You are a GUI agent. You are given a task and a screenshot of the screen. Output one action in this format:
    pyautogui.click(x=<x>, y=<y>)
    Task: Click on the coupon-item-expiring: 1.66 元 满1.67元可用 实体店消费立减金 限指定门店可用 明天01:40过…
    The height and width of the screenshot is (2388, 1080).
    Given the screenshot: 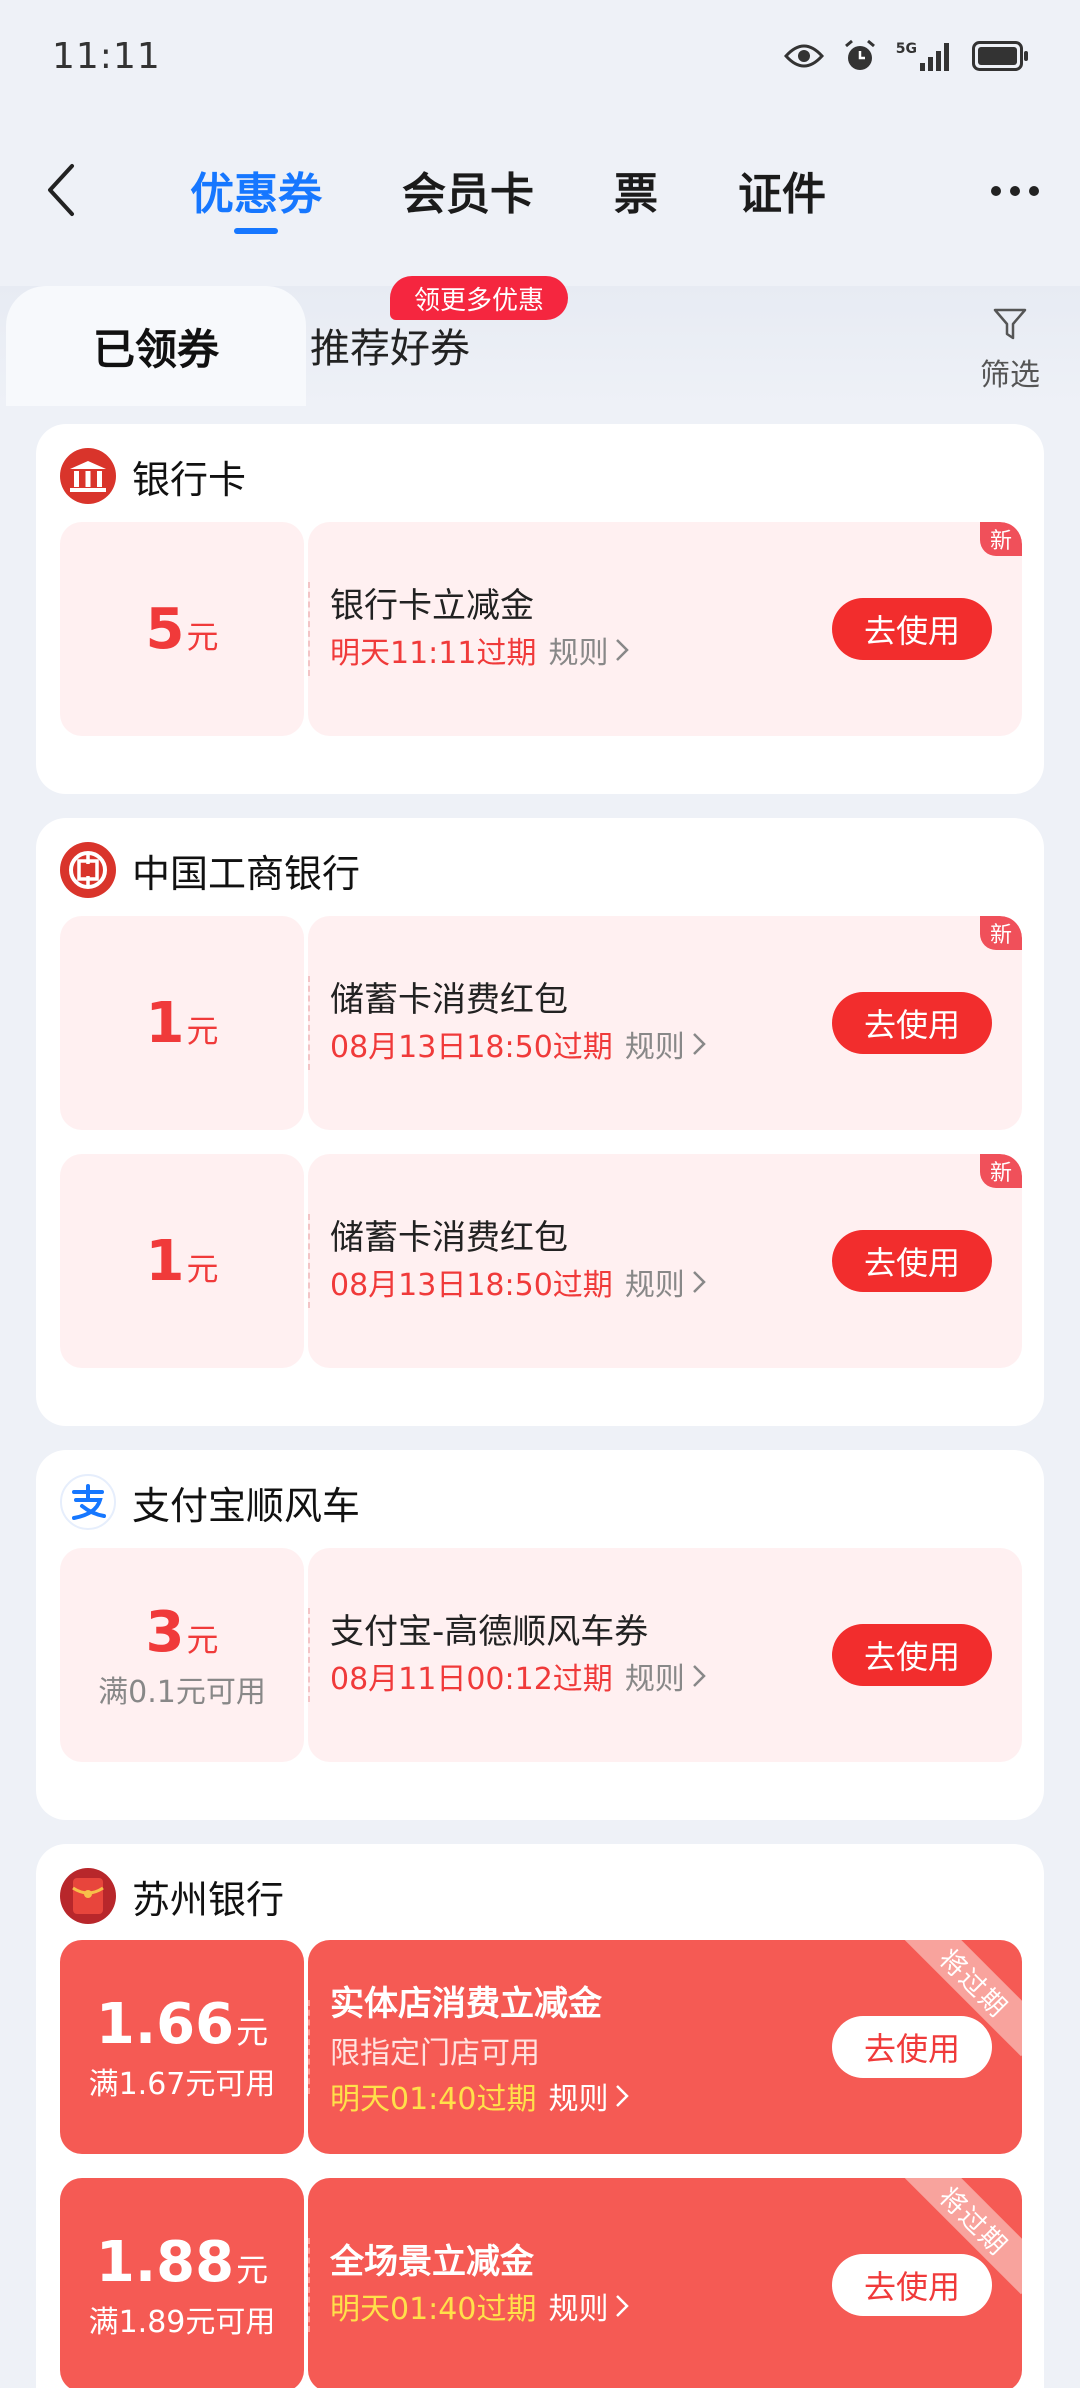 What is the action you would take?
    pyautogui.click(x=541, y=2047)
    